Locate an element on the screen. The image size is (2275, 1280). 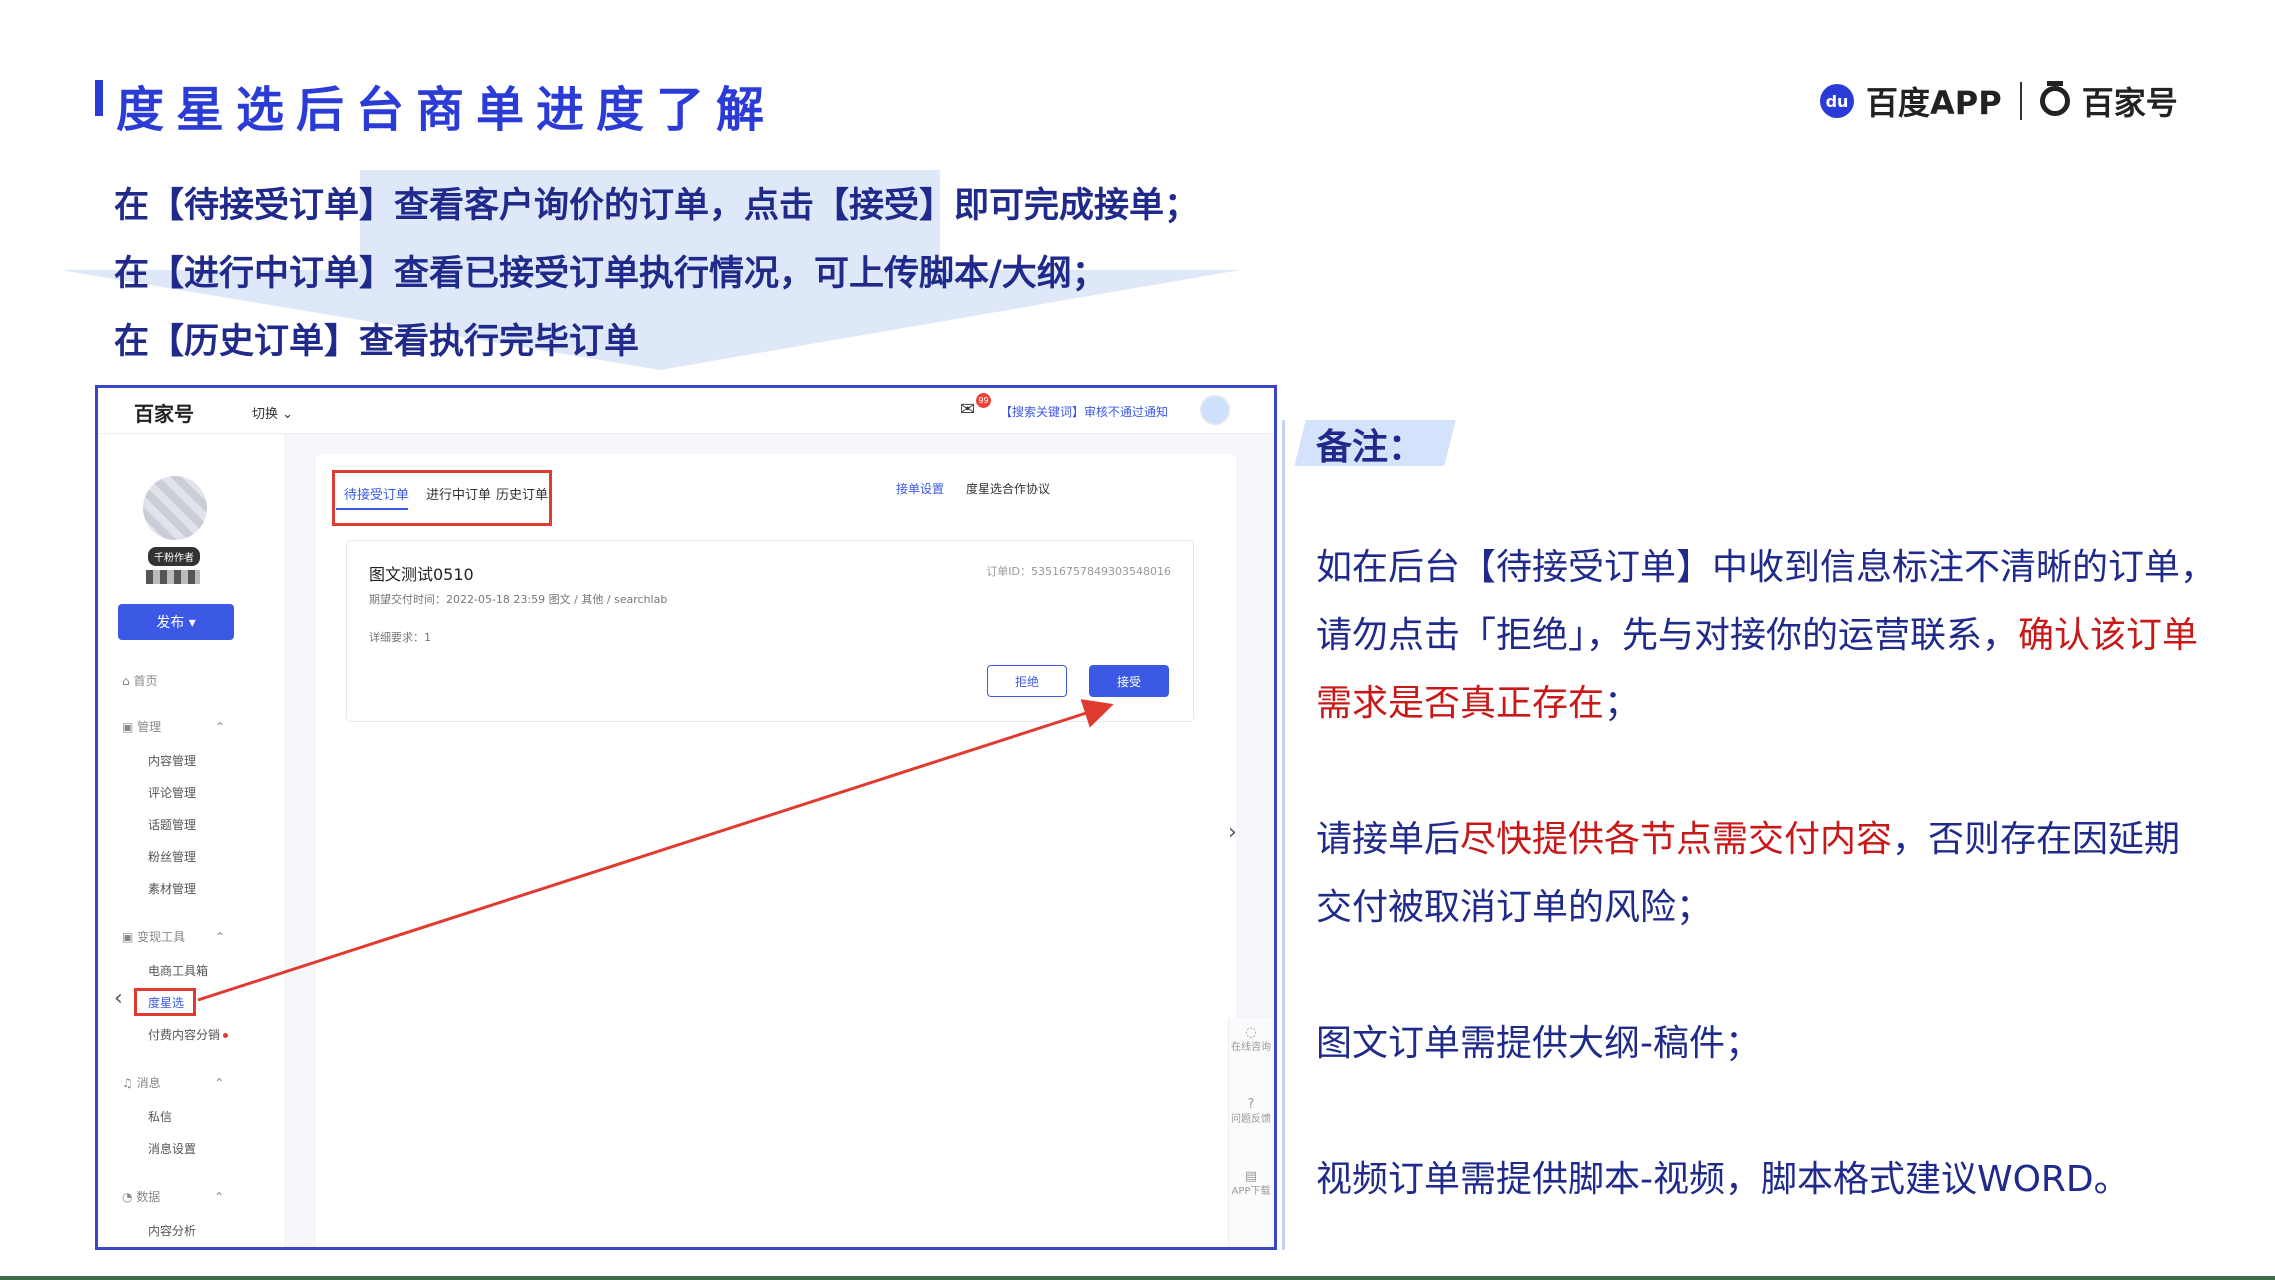
baijiahao-logo: 百家号 is located at coordinates (164, 412).